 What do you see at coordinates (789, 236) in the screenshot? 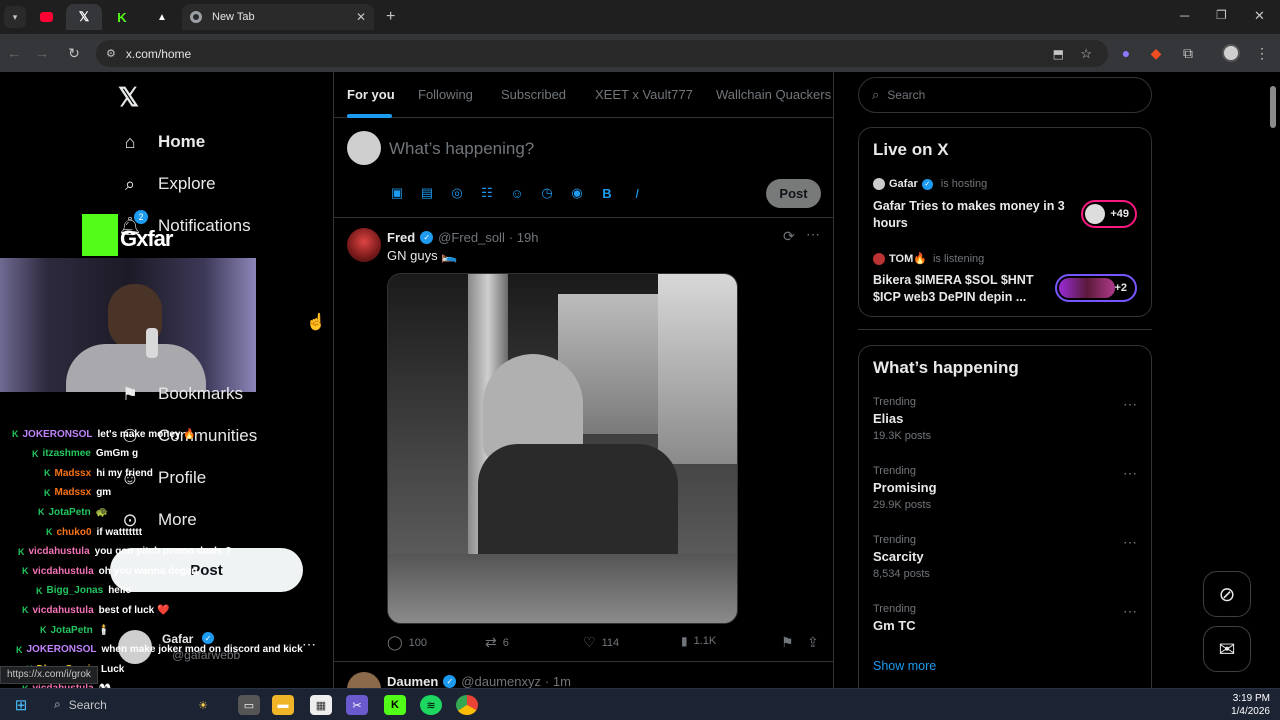
I see `grok-explain-icon: ⟳` at bounding box center [789, 236].